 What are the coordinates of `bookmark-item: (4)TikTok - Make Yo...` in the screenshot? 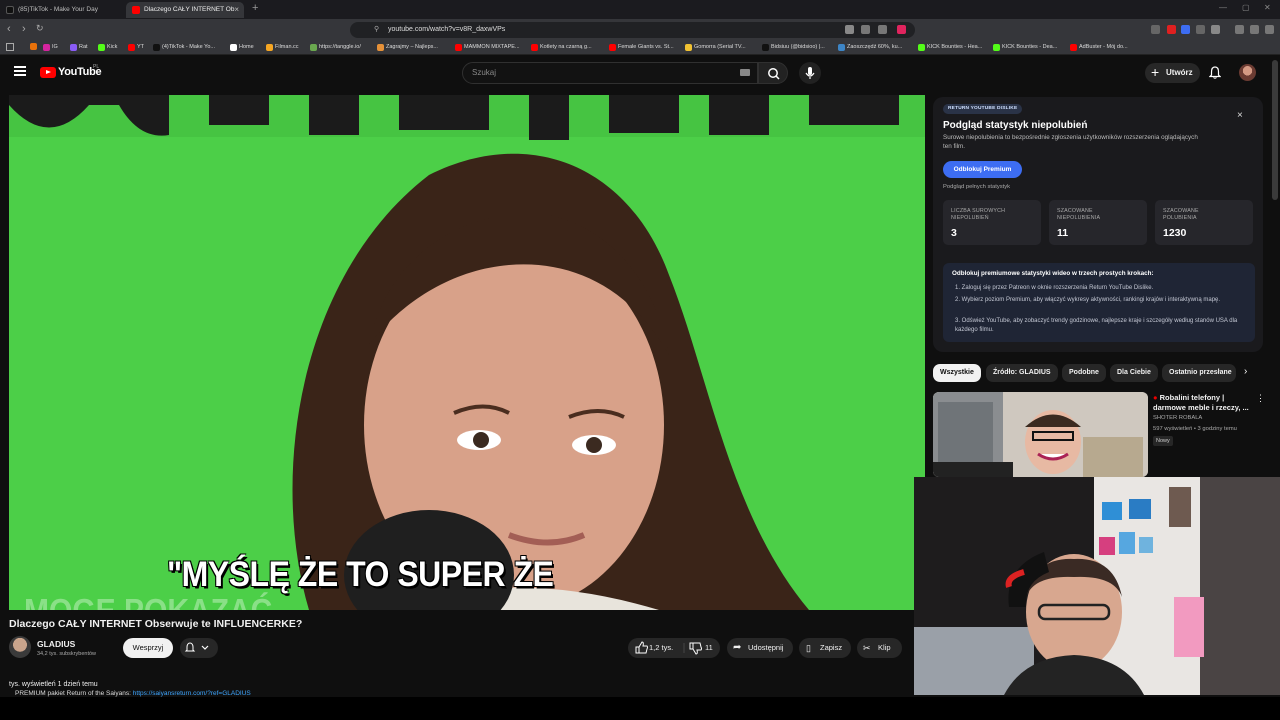 It's located at (184, 47).